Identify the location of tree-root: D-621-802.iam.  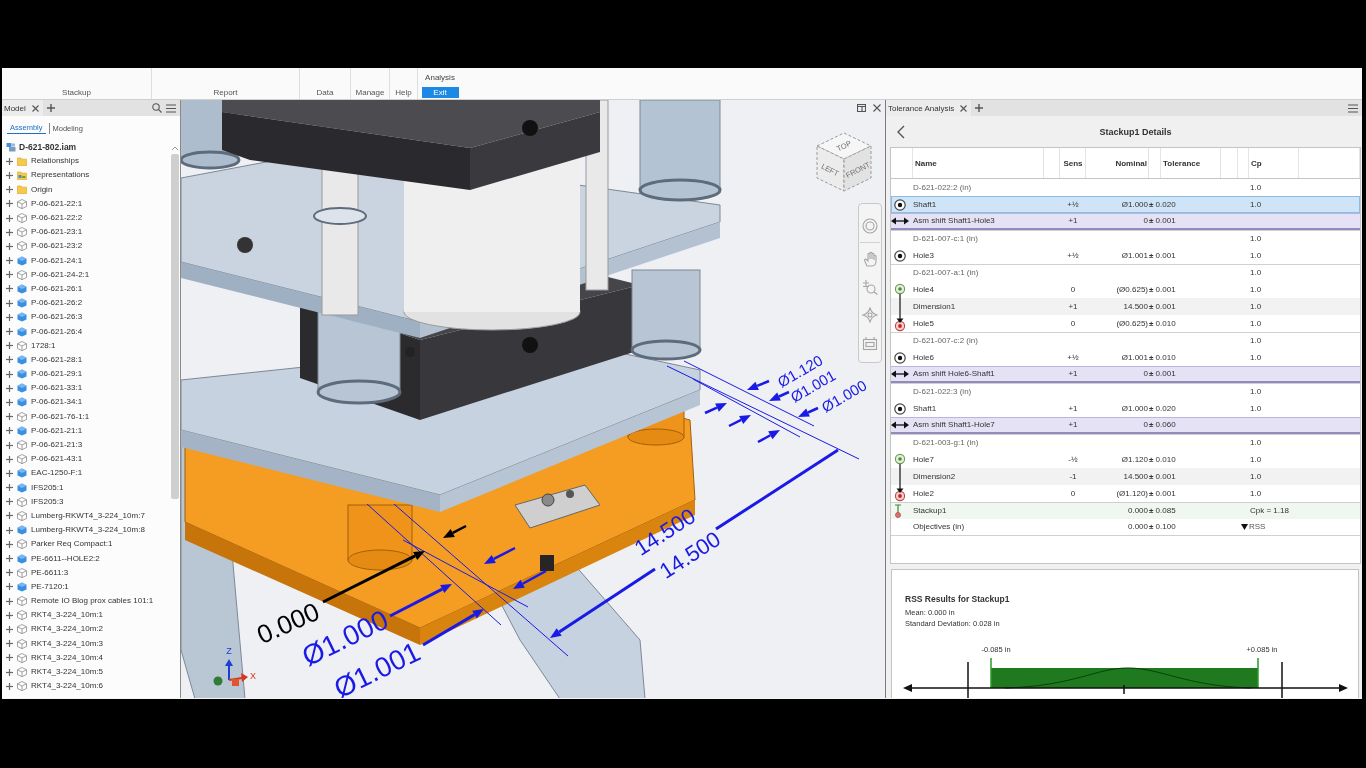
(48, 147).